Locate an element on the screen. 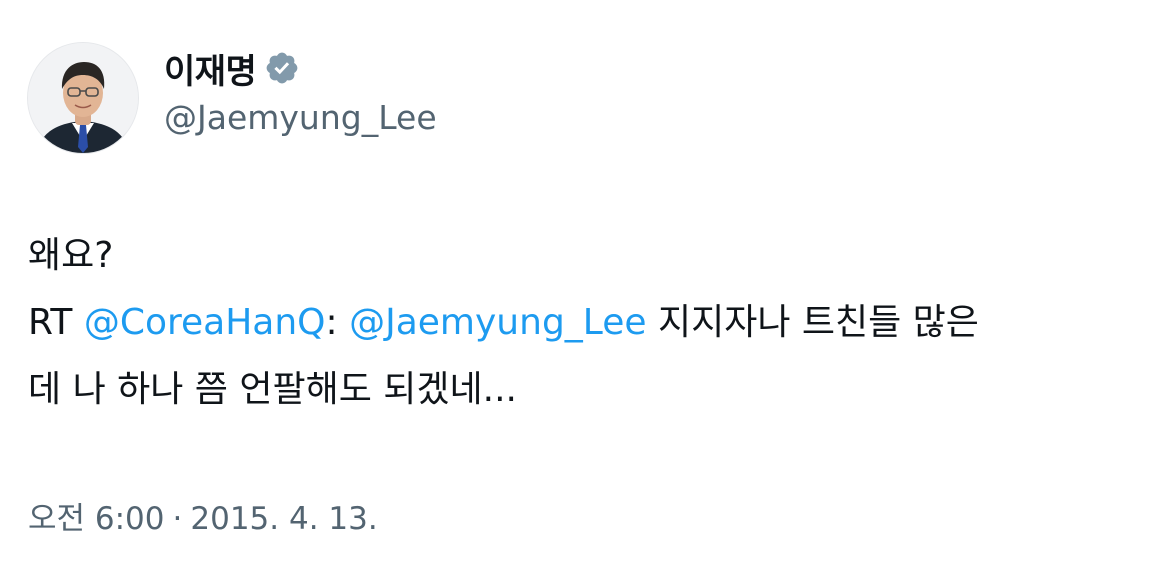 The image size is (1170, 568). tweet-line-2: RT @CoreaHanQ: @Jaemyung_Lee 지지자나 트친들 많은 is located at coordinates (588, 322).